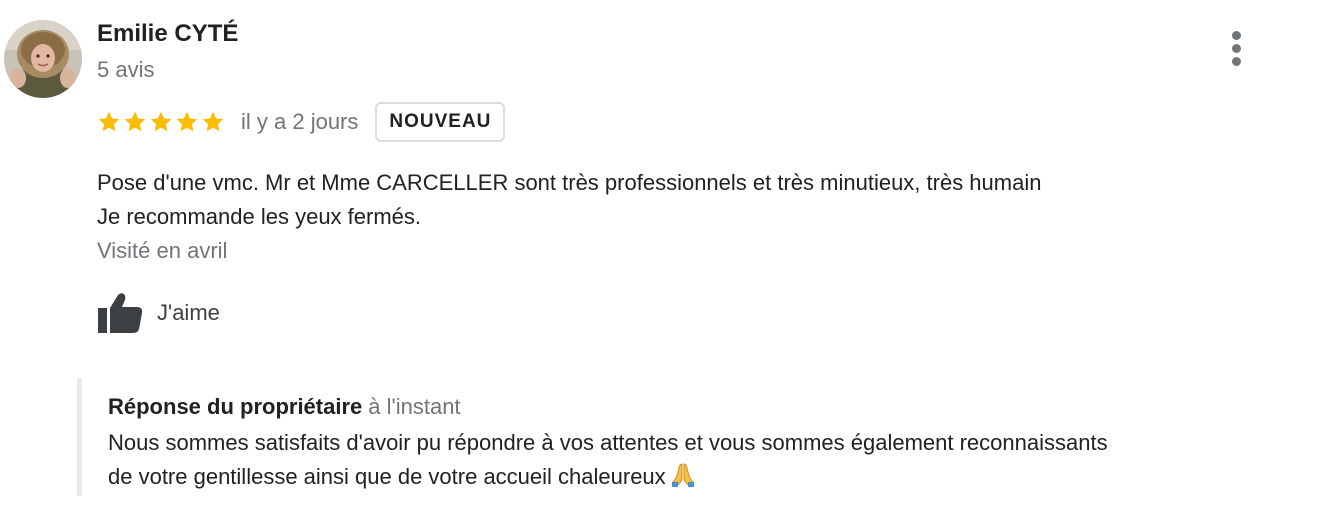 The height and width of the screenshot is (514, 1322). I want to click on owner-reply-header: Réponse du propriétaire à l'instant, so click(284, 407).